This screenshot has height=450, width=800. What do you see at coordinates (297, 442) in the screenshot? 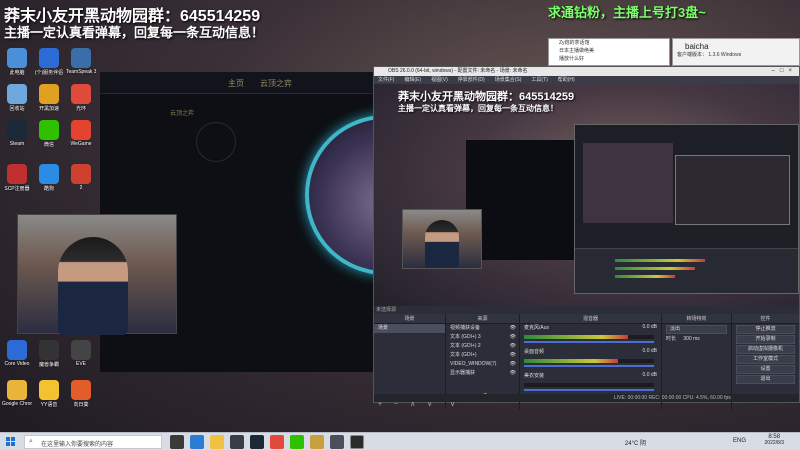
I see `wechat-icon` at bounding box center [297, 442].